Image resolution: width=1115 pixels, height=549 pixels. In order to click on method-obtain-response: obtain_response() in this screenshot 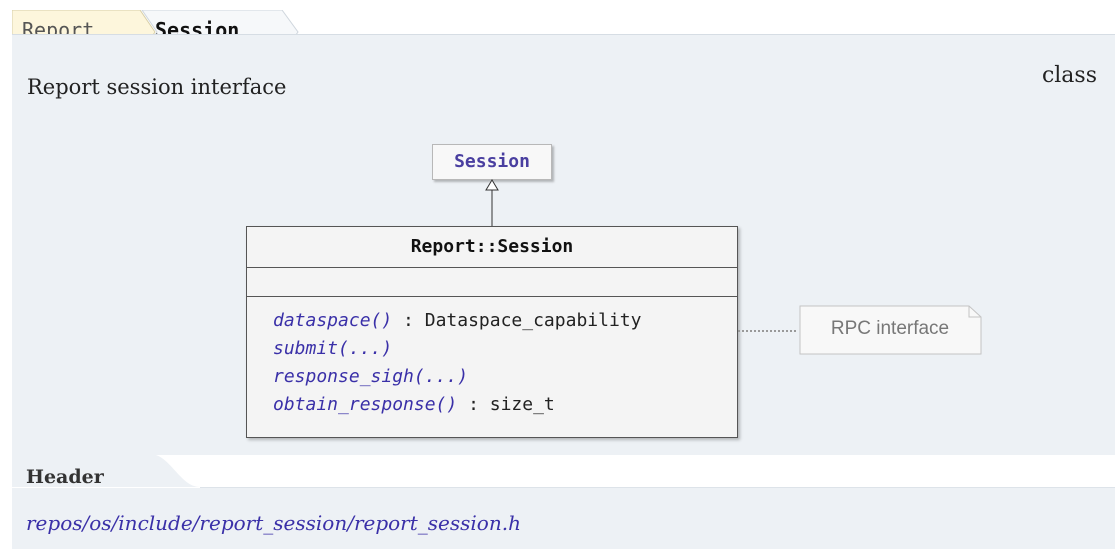, I will do `click(365, 404)`.